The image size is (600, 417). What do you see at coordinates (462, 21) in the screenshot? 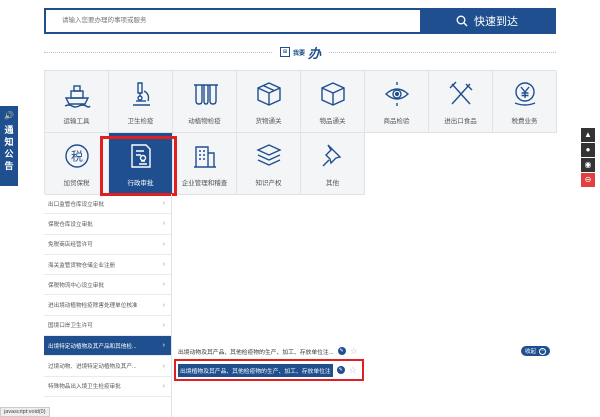
I see `search-icon` at bounding box center [462, 21].